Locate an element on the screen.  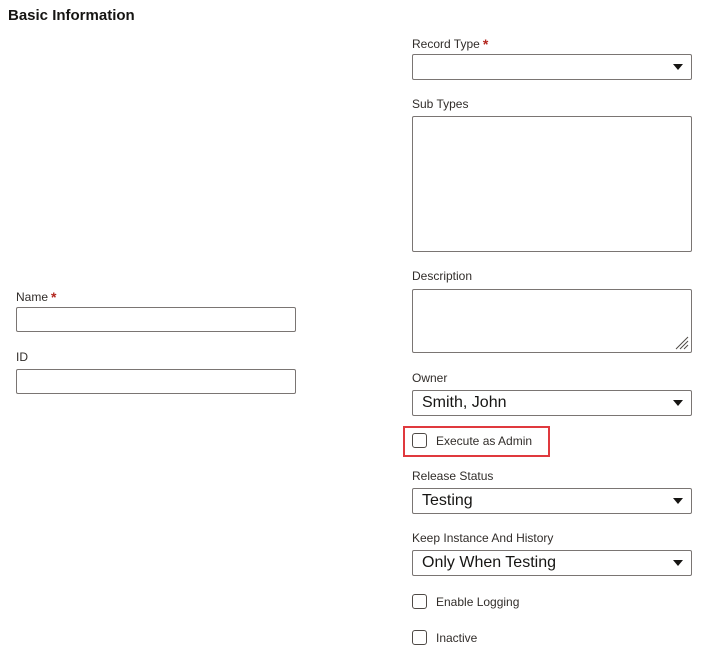
name-label-text: Name is located at coordinates (32, 297).